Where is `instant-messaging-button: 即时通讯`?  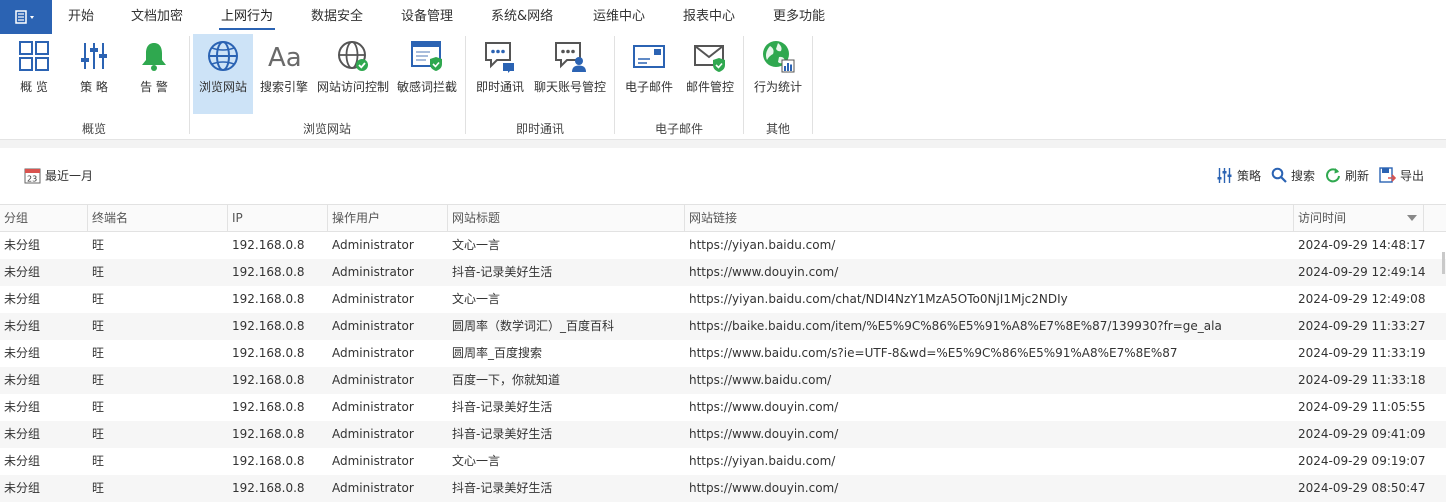
instant-messaging-button: 即时通讯 is located at coordinates (500, 74).